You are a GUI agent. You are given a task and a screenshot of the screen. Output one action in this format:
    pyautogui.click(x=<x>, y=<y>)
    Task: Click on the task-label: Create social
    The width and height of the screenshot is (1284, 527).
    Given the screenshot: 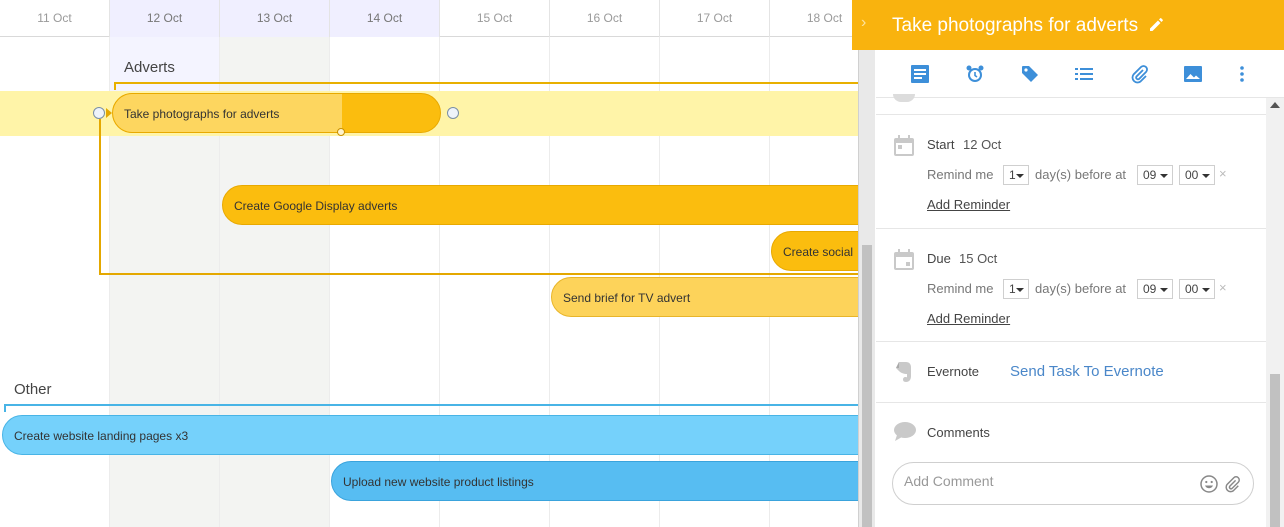 What is the action you would take?
    pyautogui.click(x=818, y=252)
    